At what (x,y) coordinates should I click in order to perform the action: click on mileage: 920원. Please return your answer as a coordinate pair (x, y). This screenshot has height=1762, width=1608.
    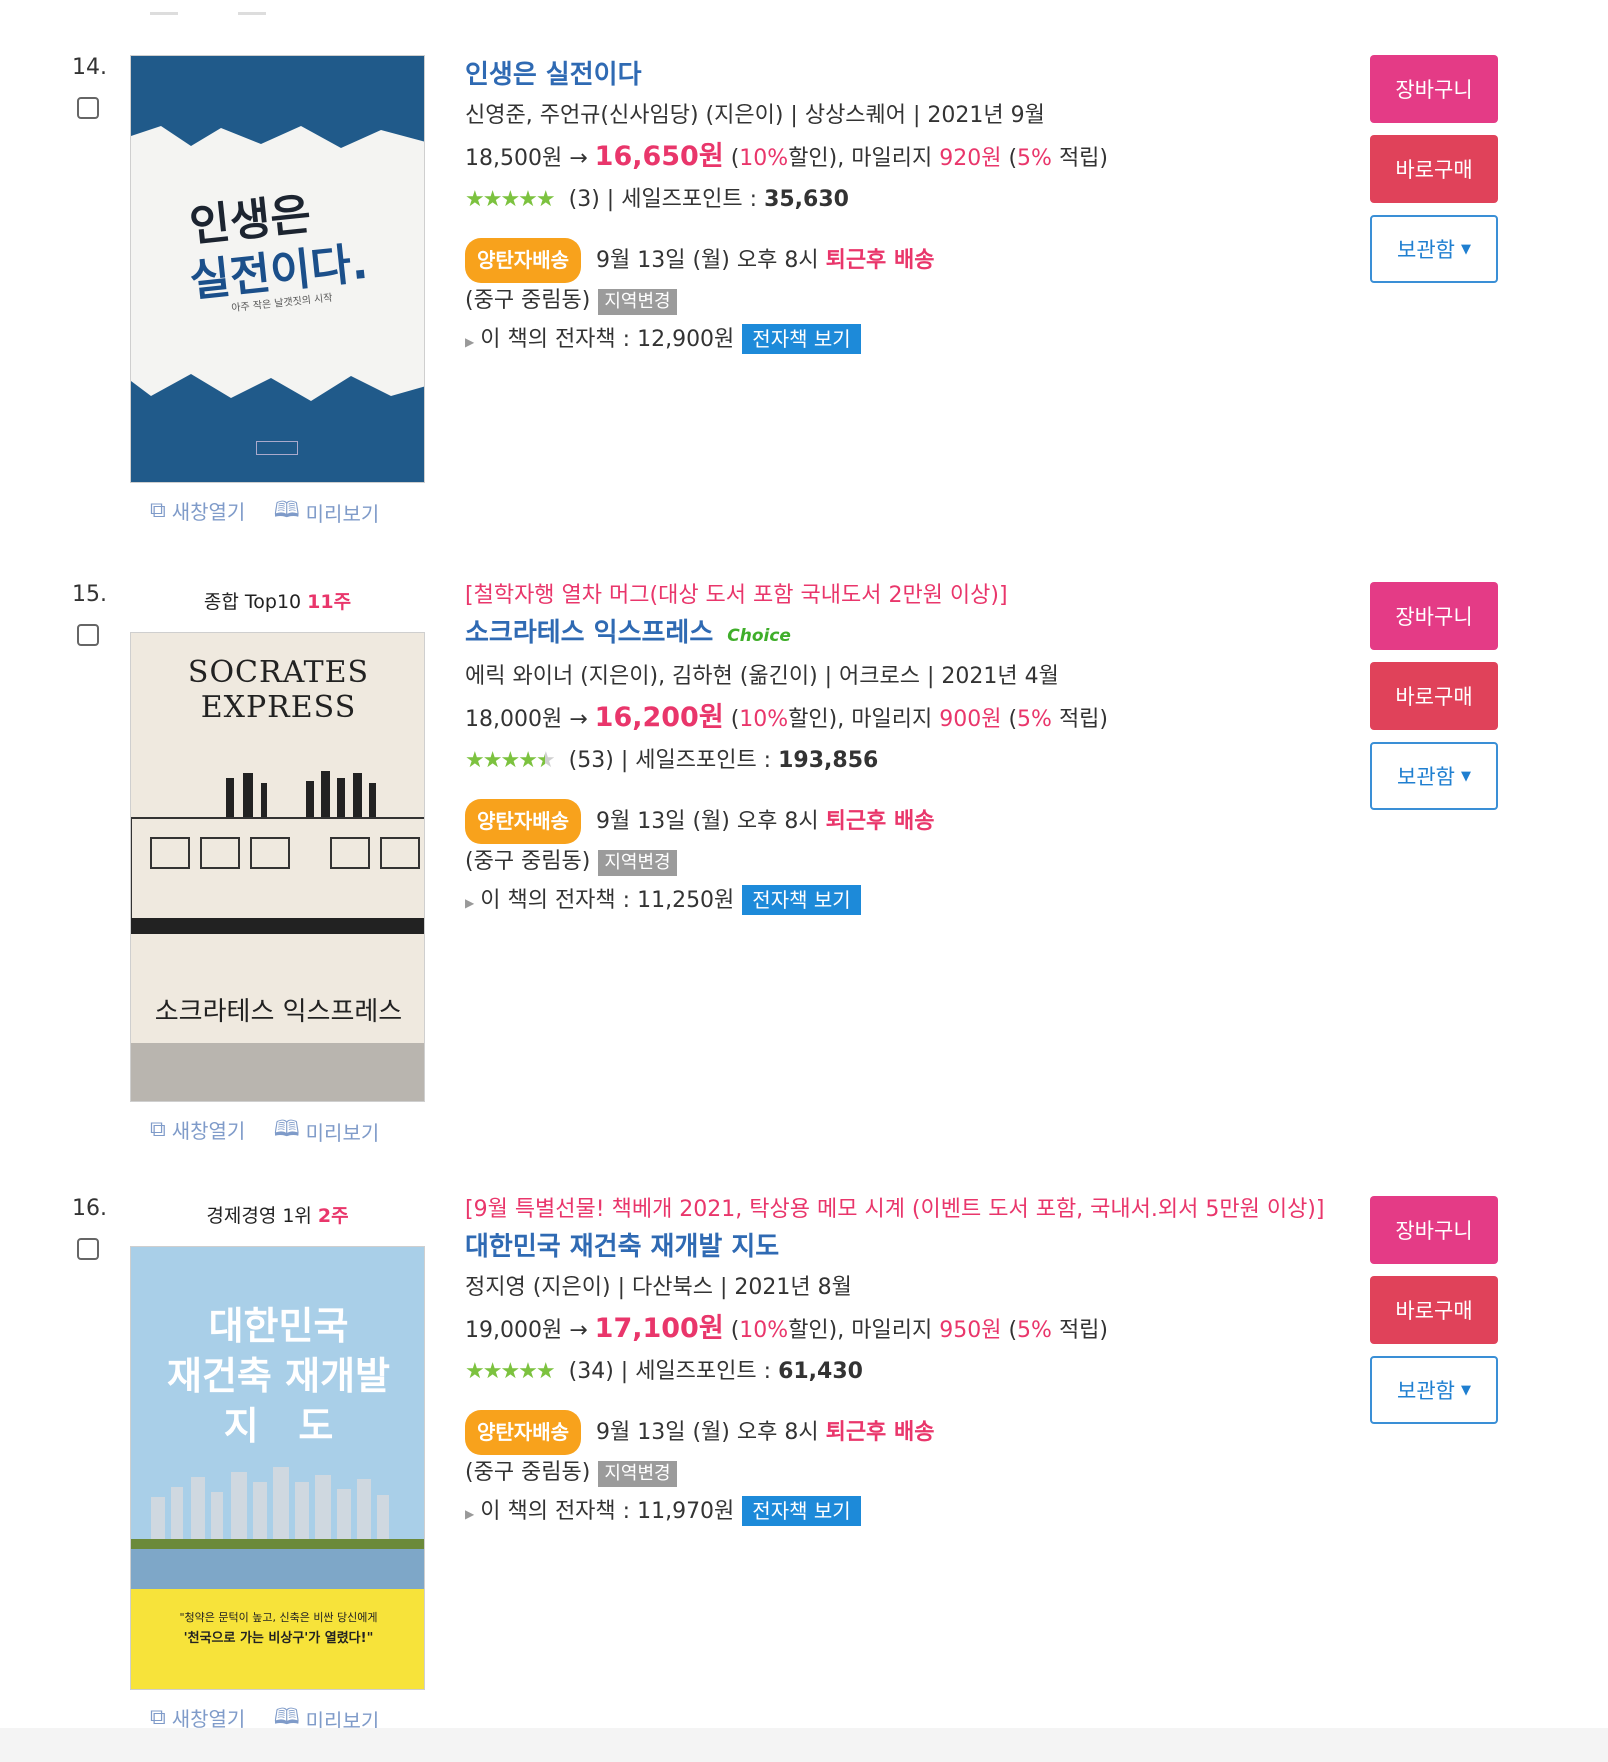
    Looking at the image, I should click on (970, 158).